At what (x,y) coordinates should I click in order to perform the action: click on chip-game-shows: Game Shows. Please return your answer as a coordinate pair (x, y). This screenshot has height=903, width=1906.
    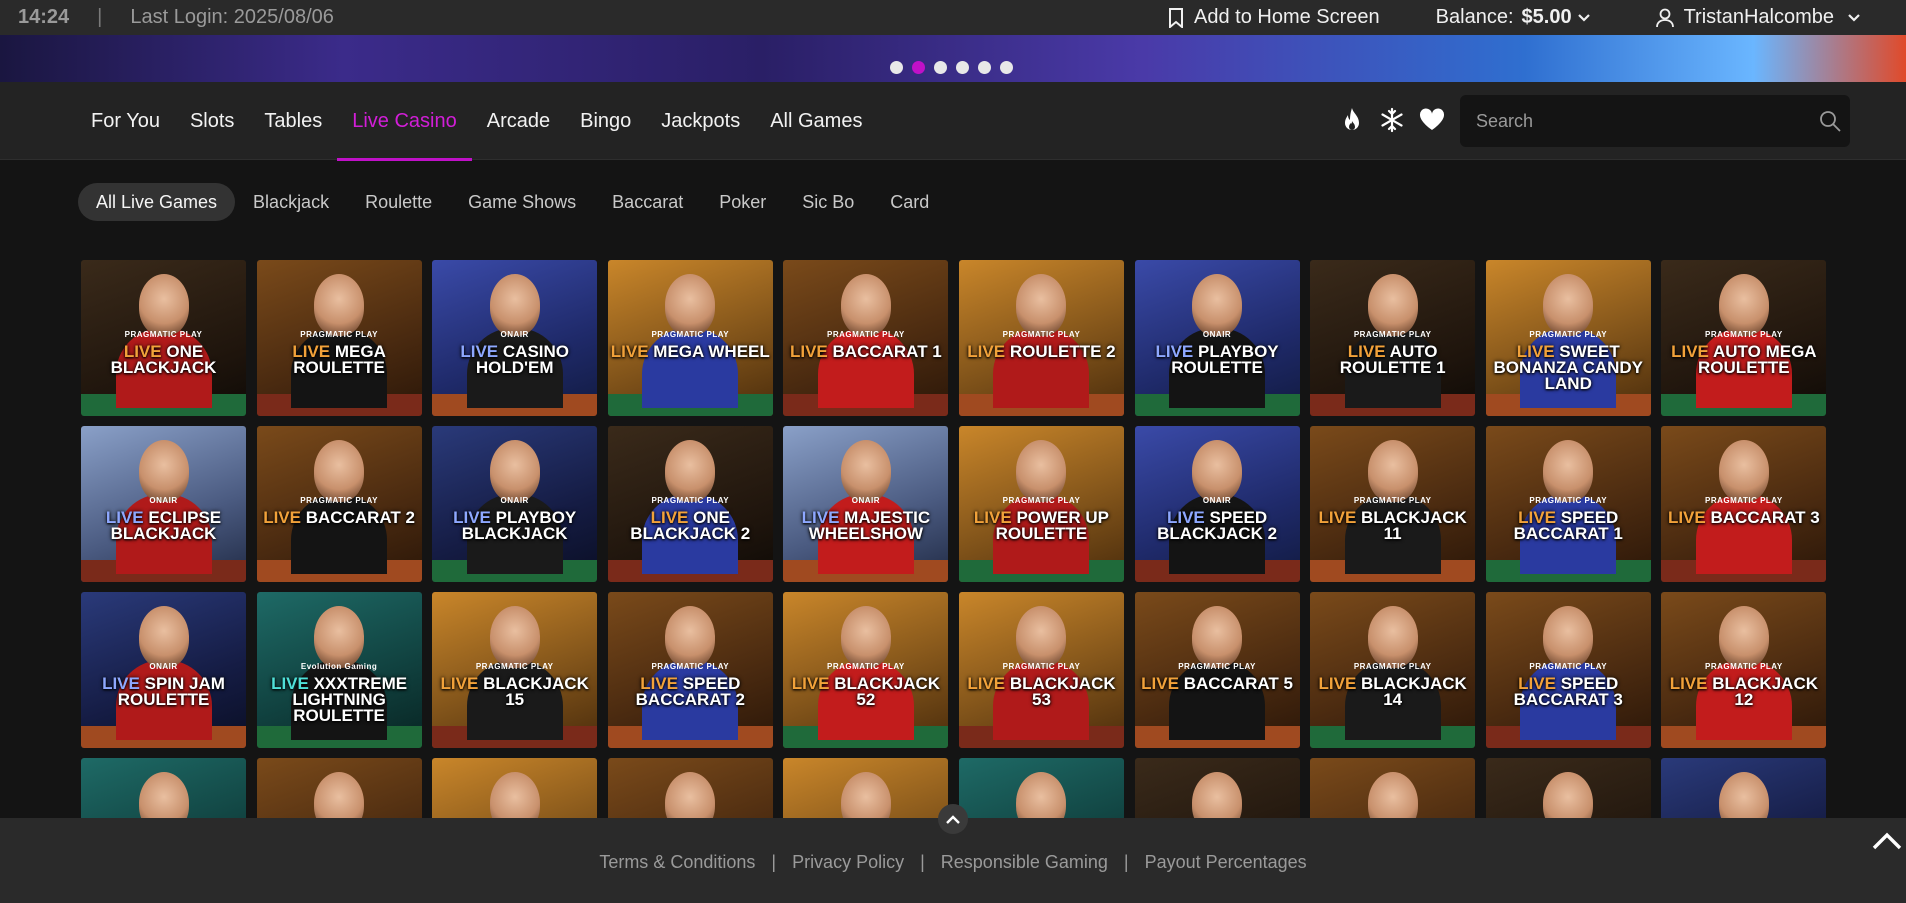
    Looking at the image, I should click on (522, 202).